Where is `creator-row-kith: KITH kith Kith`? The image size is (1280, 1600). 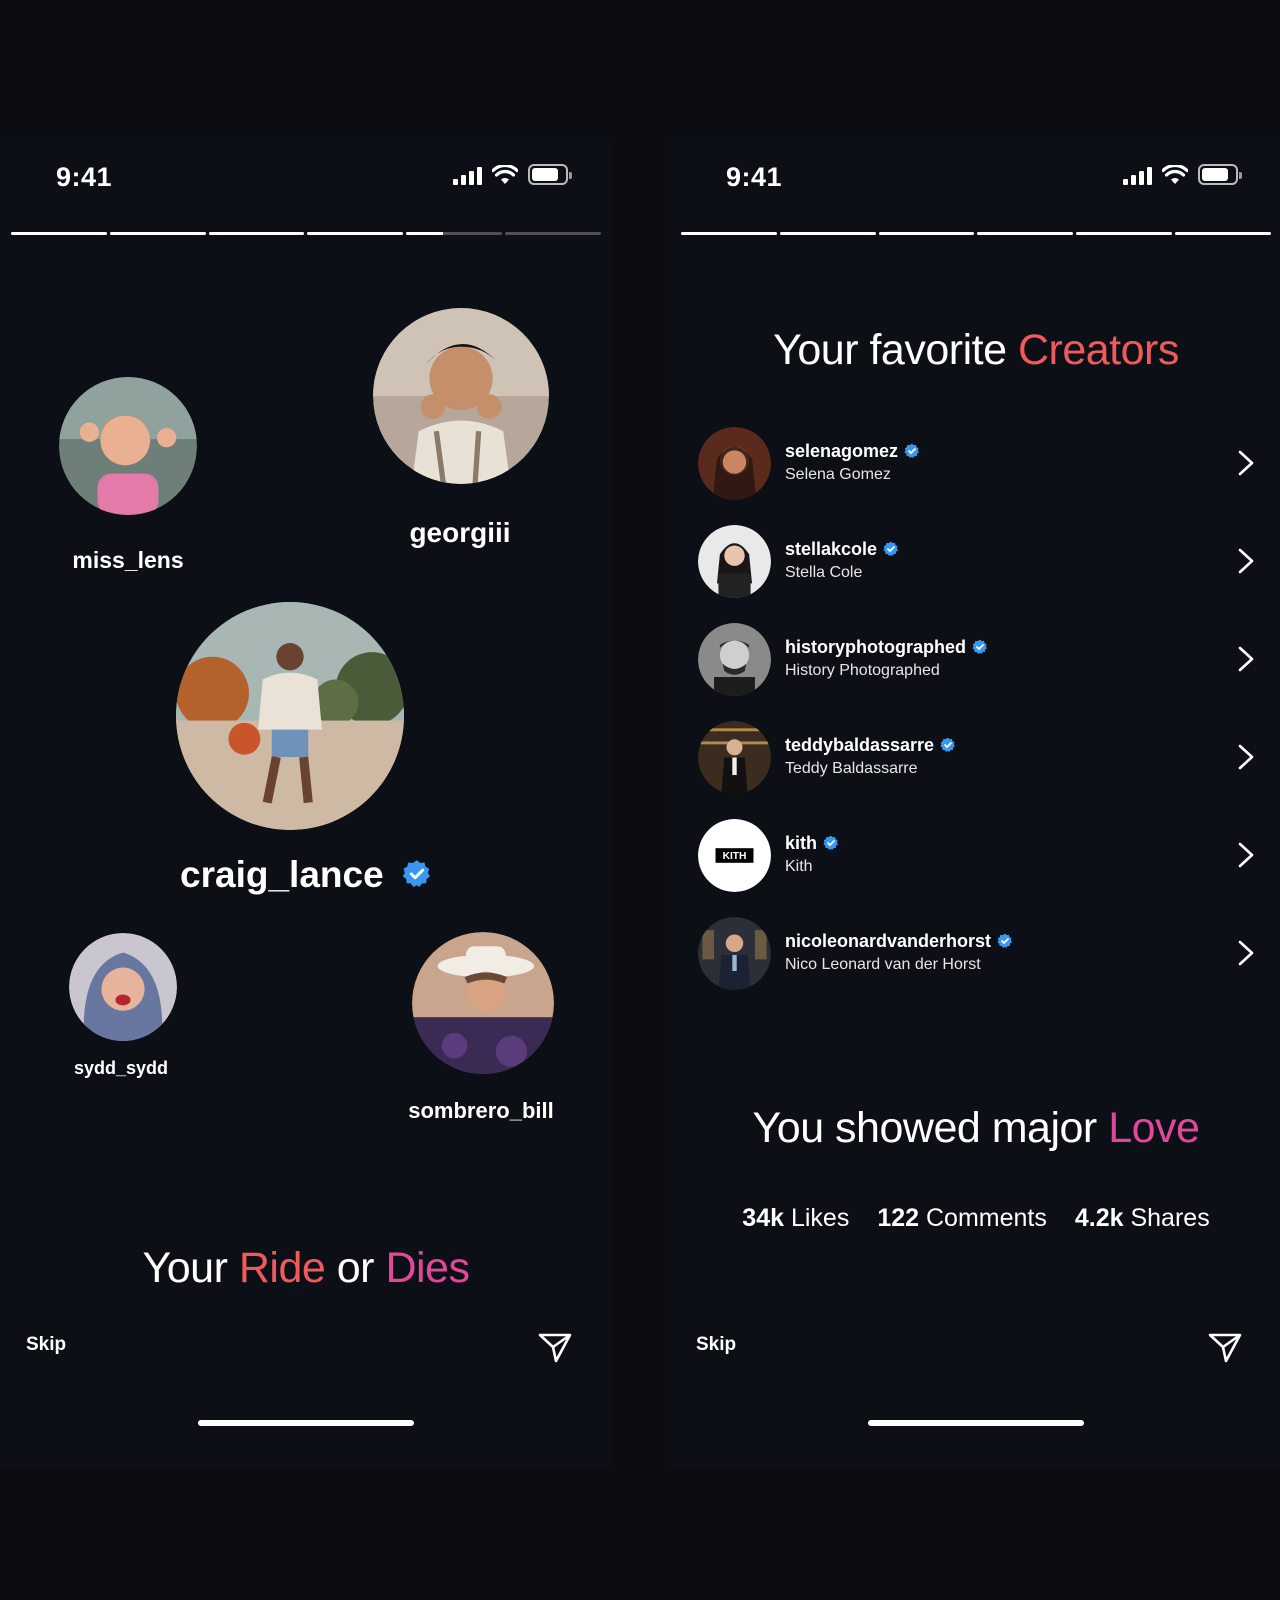 creator-row-kith: KITH kith Kith is located at coordinates (978, 855).